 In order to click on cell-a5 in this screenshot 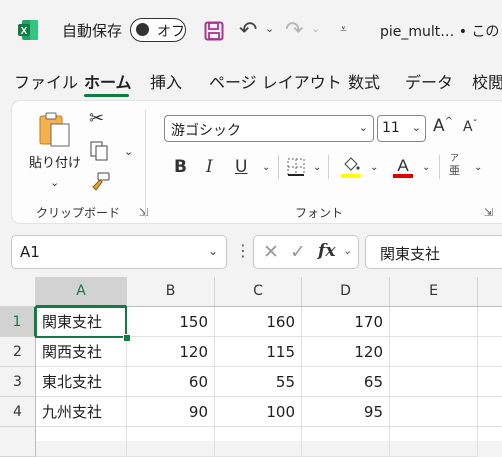, I will do `click(81, 442)`.